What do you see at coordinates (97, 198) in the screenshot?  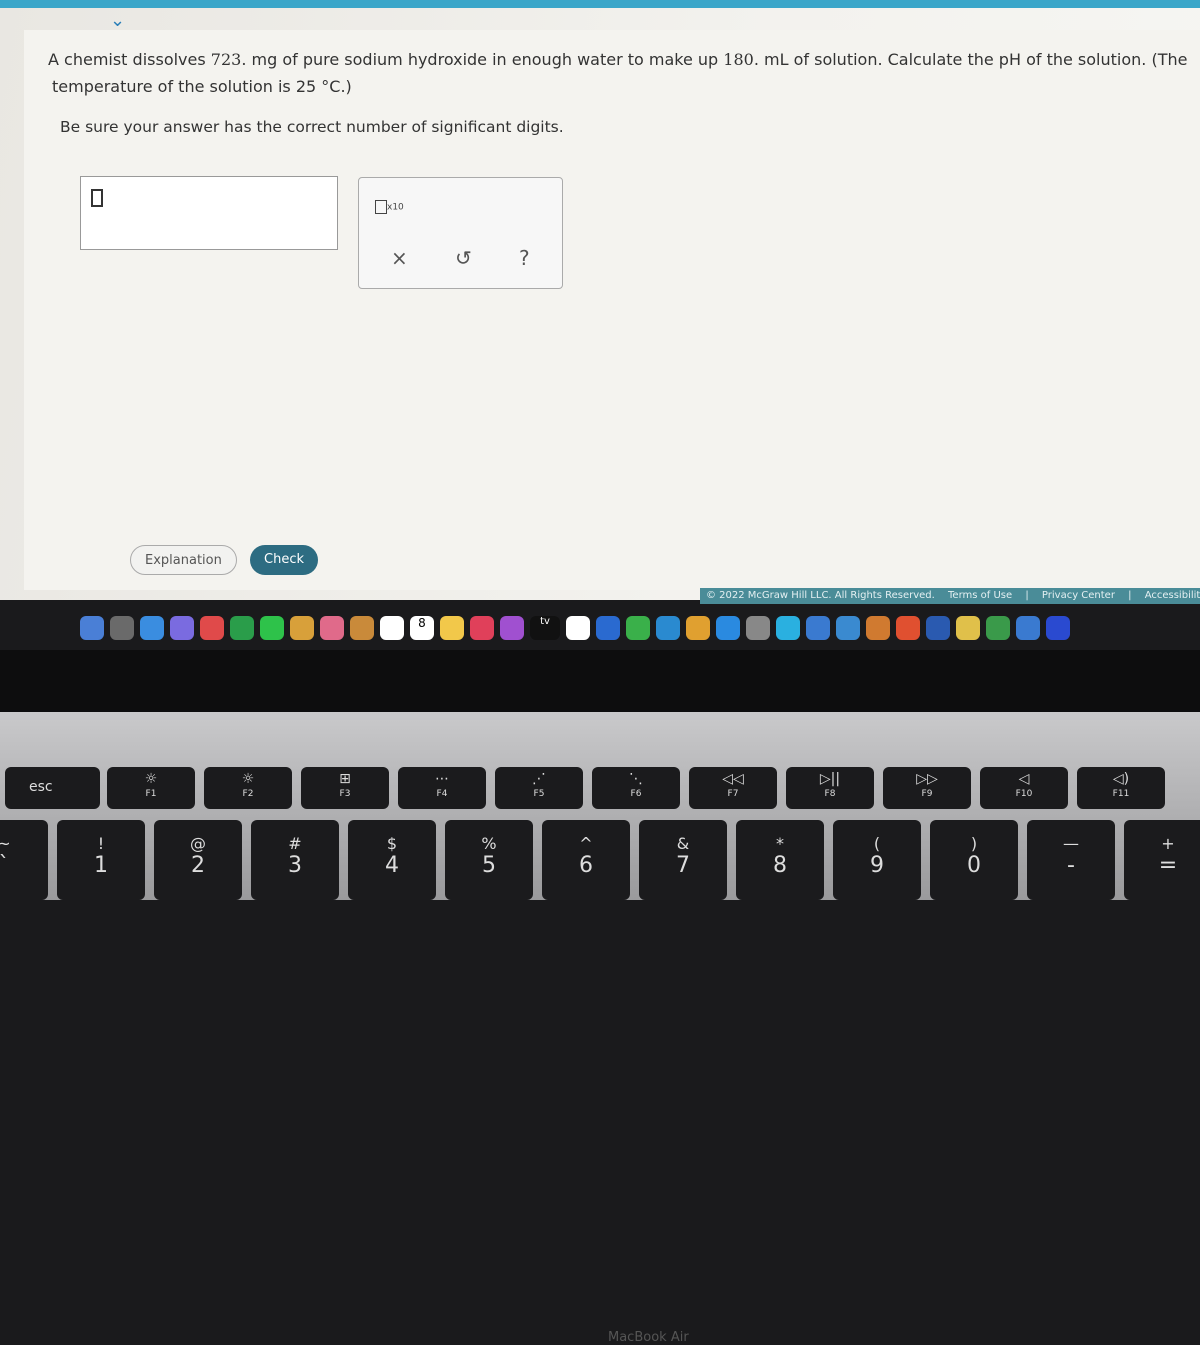 I see `input-placeholder-box` at bounding box center [97, 198].